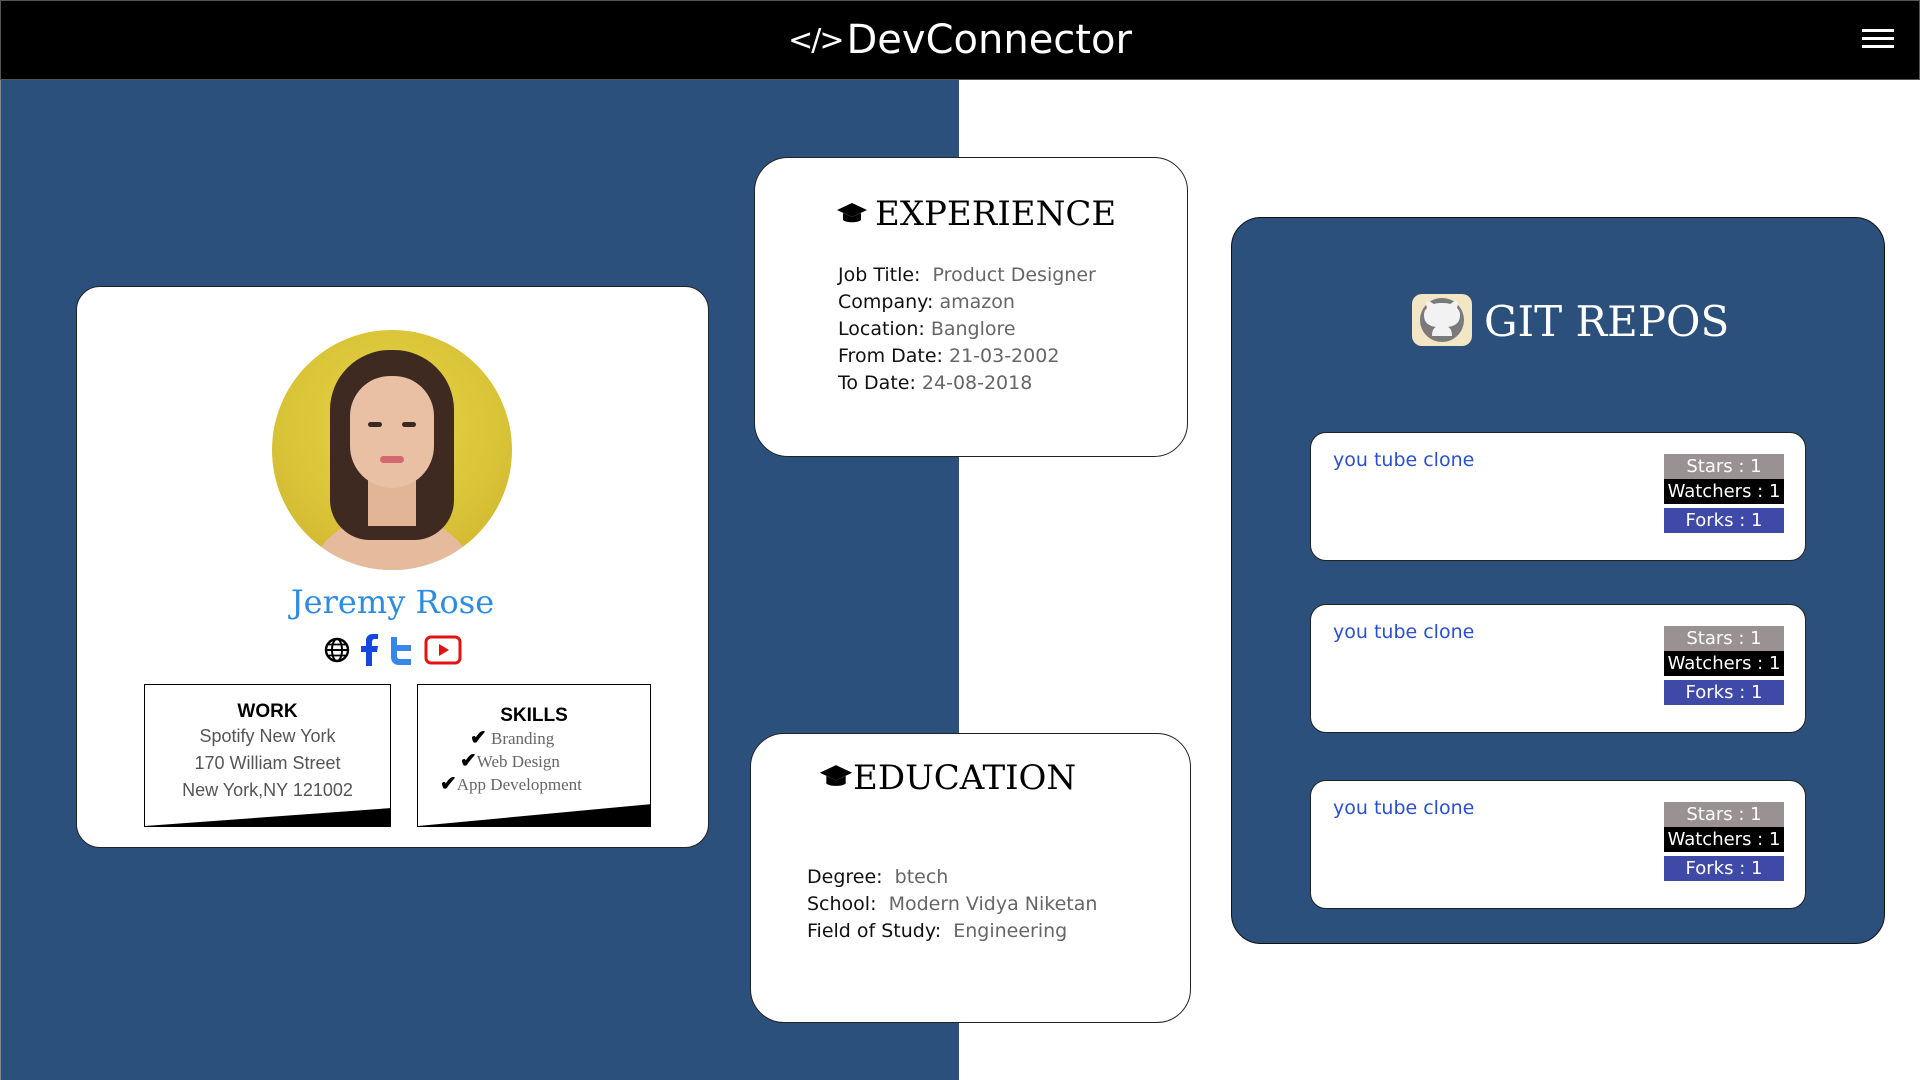 The image size is (1920, 1080). Describe the element at coordinates (267, 790) in the screenshot. I see `work-city: New York,NY 121002` at that location.